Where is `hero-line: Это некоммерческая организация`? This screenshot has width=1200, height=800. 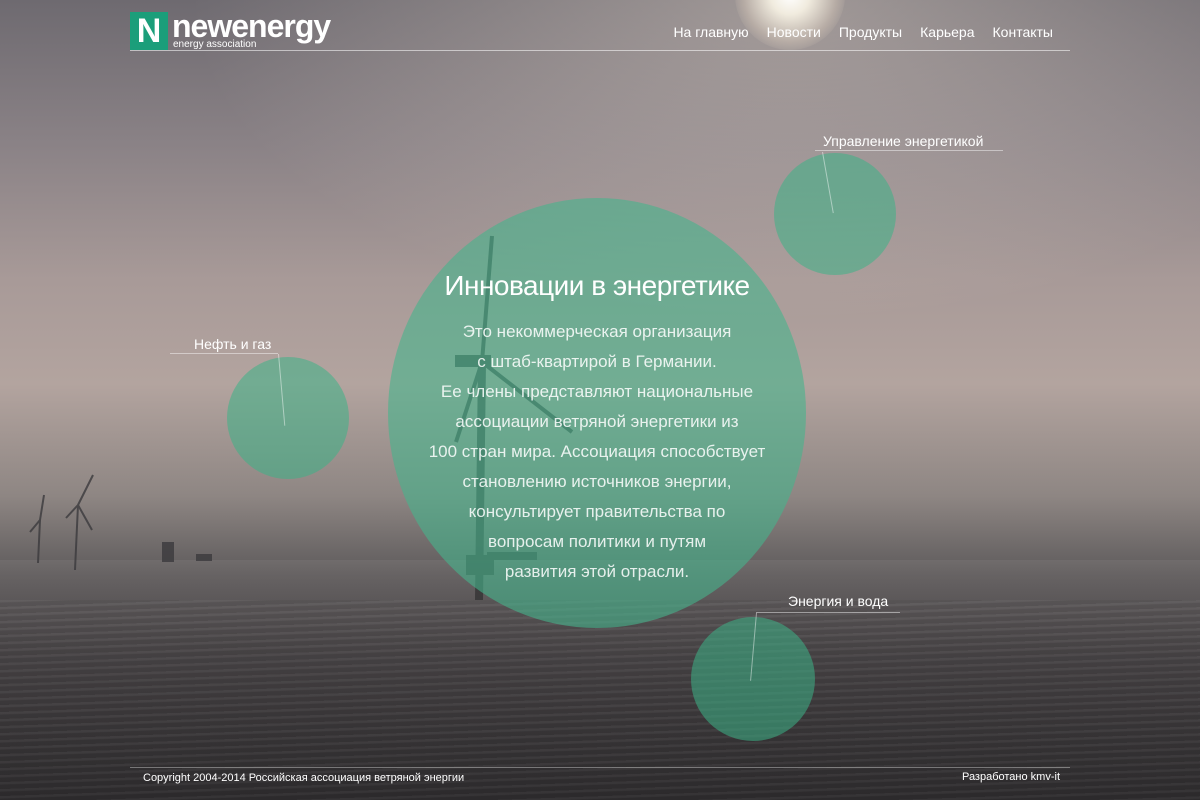
hero-line: Это некоммерческая организация is located at coordinates (597, 331).